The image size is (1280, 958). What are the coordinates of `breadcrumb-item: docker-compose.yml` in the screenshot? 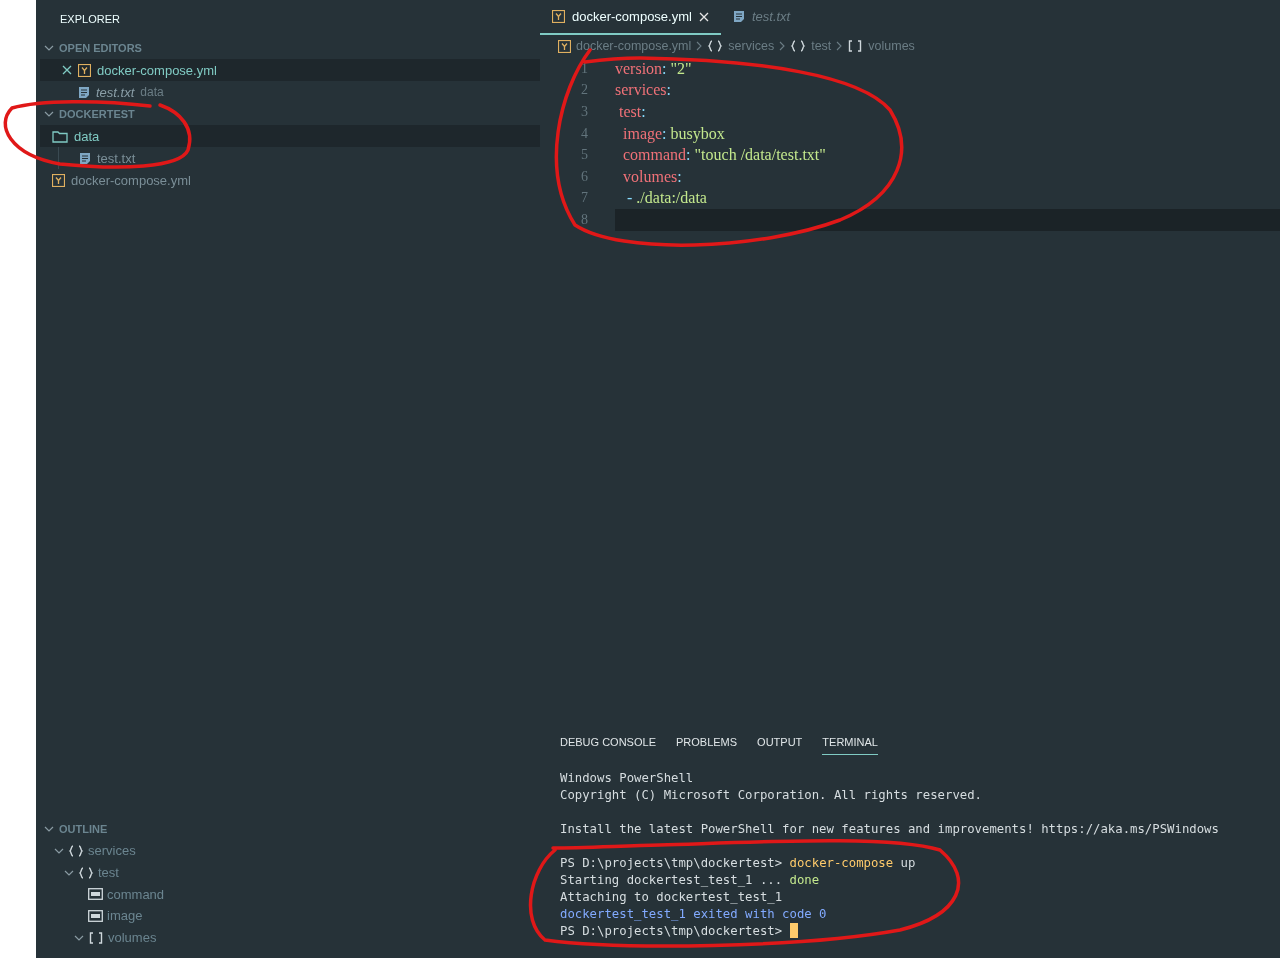 It's located at (634, 46).